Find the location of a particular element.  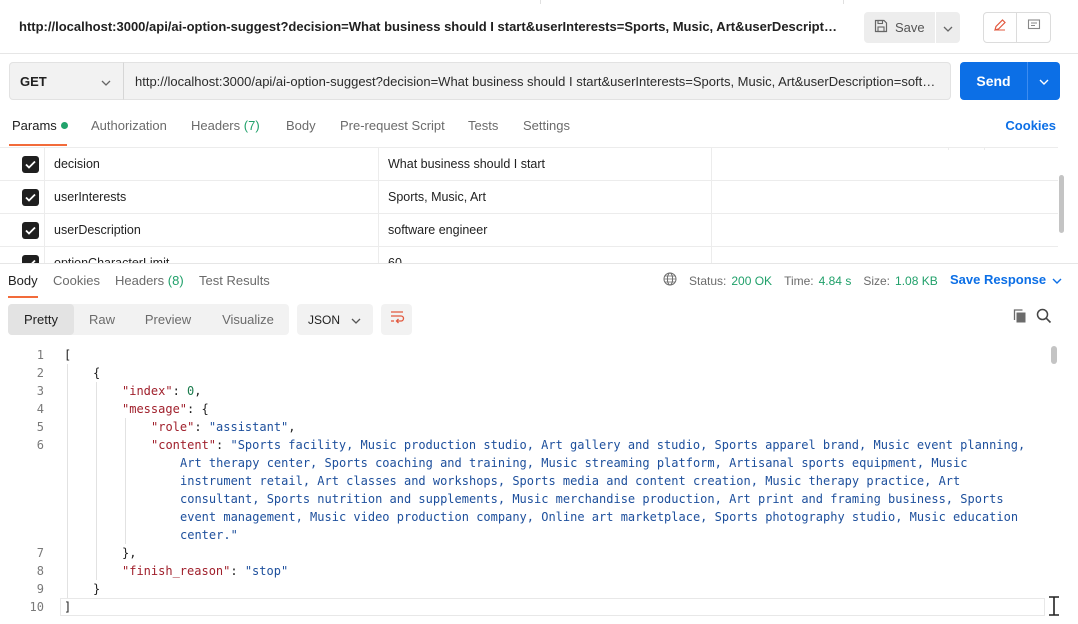

table-row: userDescription software engineer is located at coordinates (529, 230).